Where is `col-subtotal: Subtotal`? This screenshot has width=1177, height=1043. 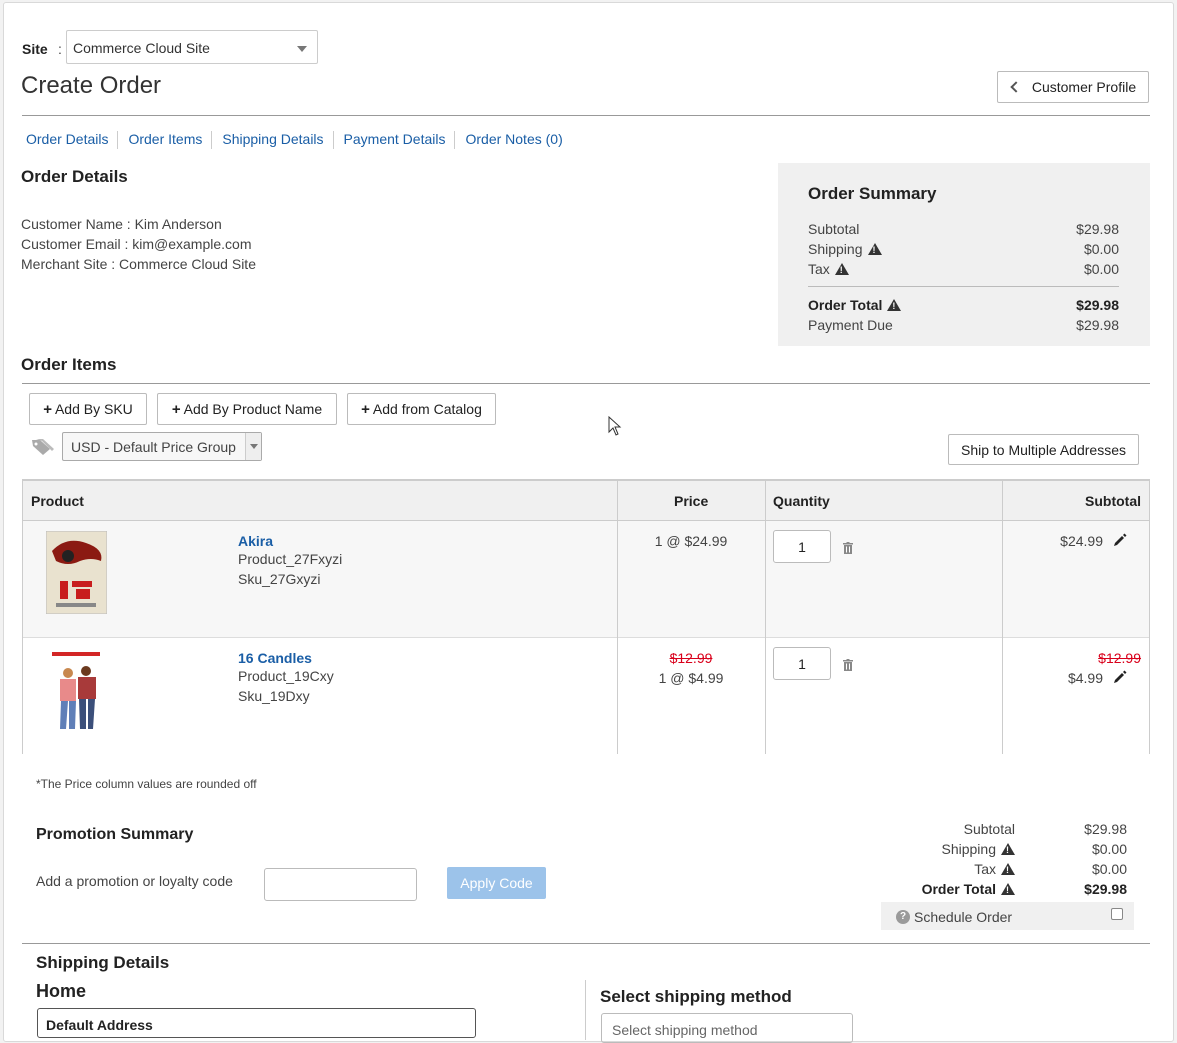 col-subtotal: Subtotal is located at coordinates (1113, 501).